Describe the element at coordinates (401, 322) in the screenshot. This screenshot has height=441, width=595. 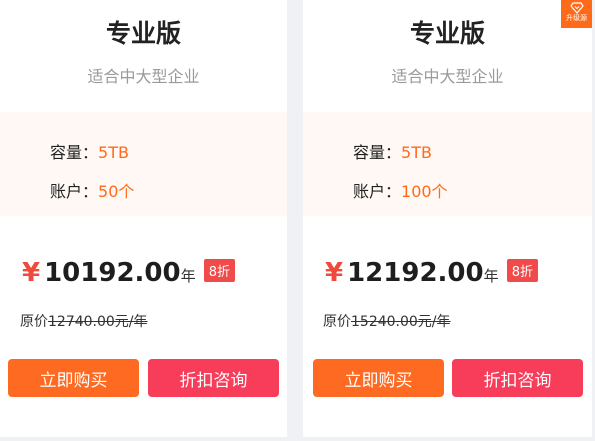
I see `original-price-value: 15240.00元/年` at that location.